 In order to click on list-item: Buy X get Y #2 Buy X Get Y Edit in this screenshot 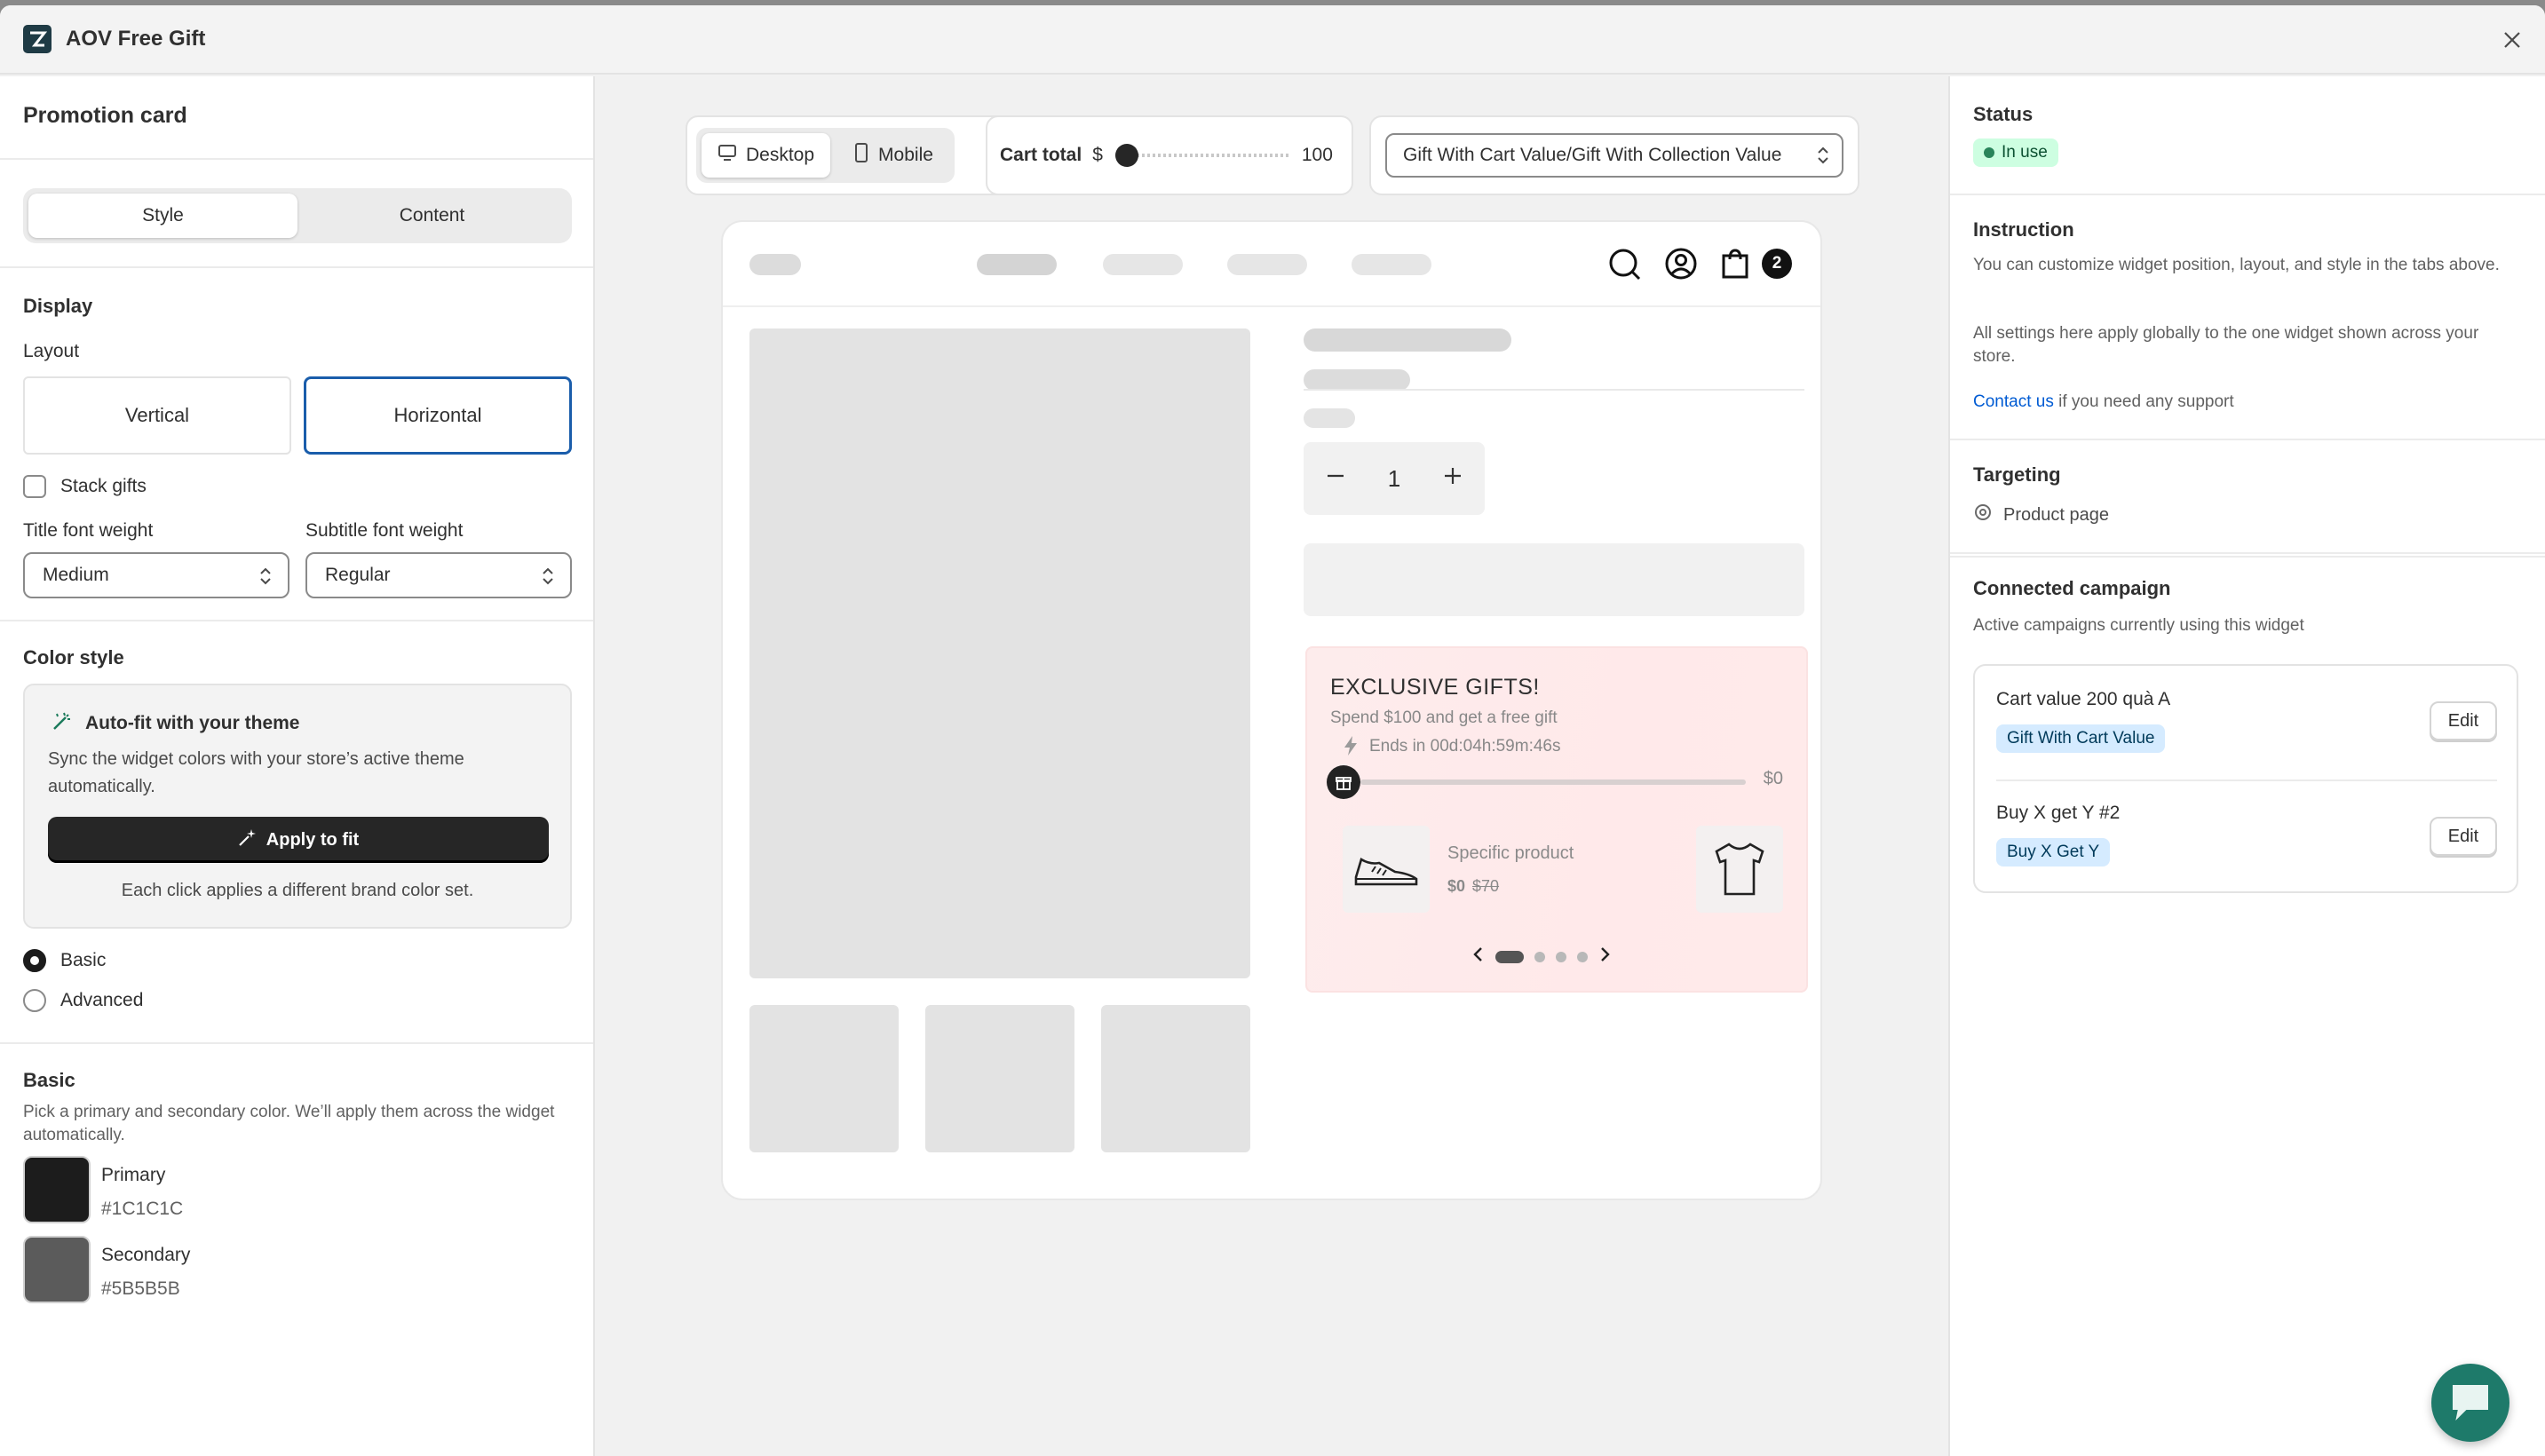, I will do `click(2246, 838)`.